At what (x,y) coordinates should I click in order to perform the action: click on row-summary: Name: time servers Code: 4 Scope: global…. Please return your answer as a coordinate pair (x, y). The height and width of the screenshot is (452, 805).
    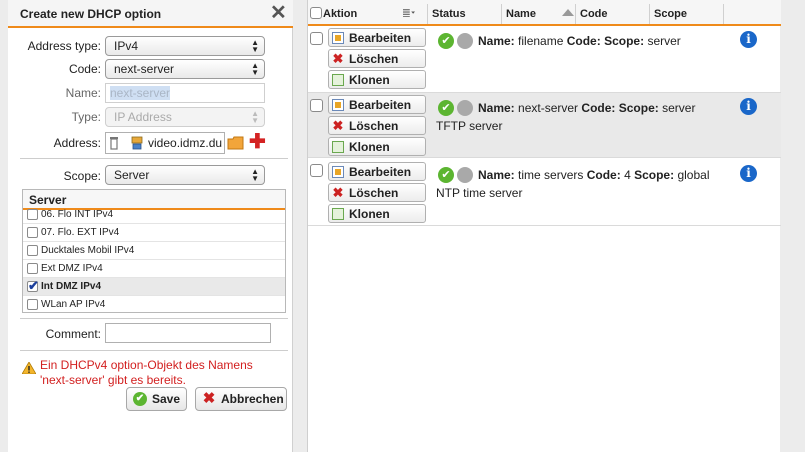
    Looking at the image, I should click on (586, 184).